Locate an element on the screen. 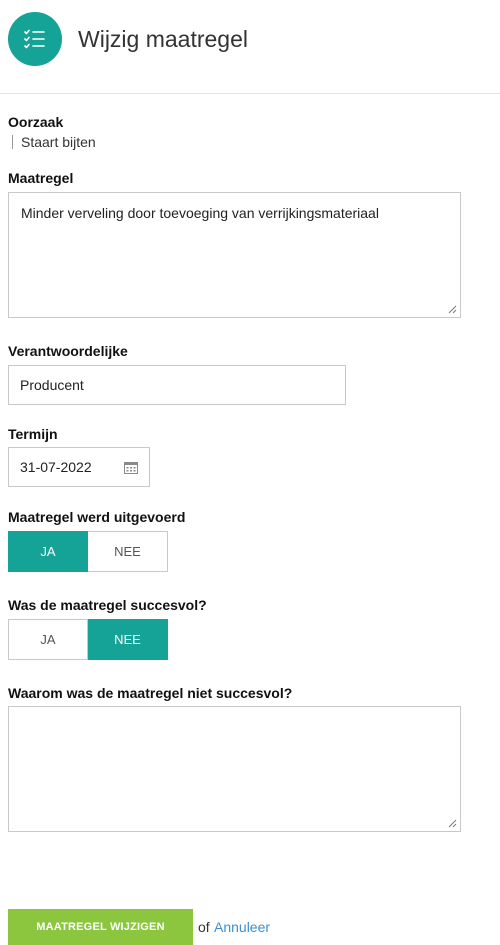  responsible-label: Verantwoordelijke is located at coordinates (68, 351).